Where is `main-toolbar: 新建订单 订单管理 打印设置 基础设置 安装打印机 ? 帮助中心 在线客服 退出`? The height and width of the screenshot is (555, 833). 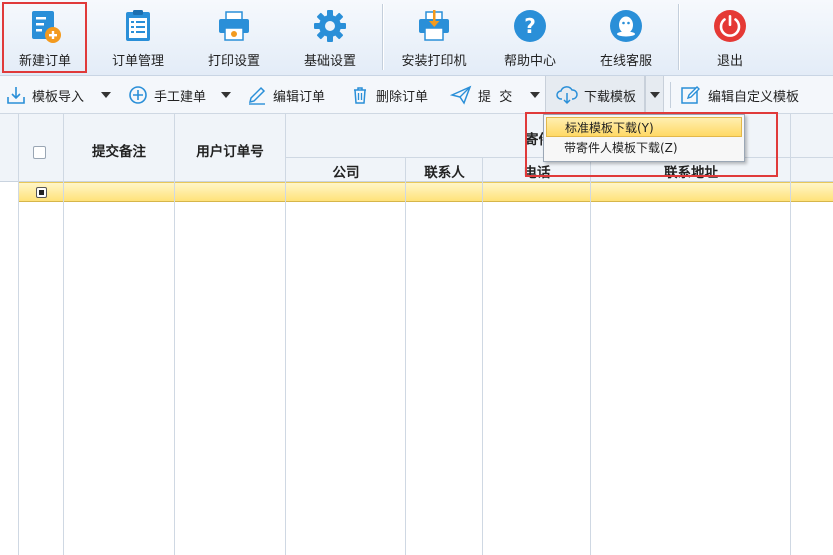
main-toolbar: 新建订单 订单管理 打印设置 基础设置 安装打印机 ? 帮助中心 在线客服 退出 is located at coordinates (416, 38).